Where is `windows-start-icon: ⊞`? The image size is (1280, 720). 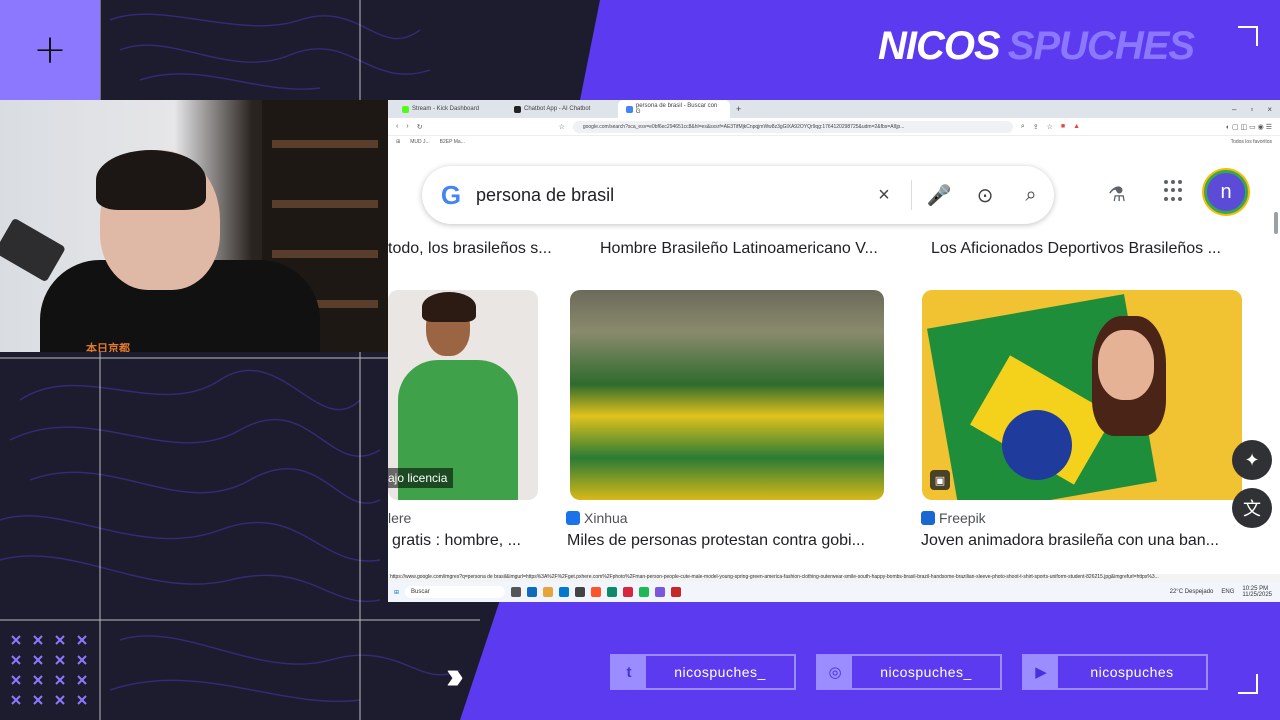
windows-start-icon: ⊞ is located at coordinates (396, 592).